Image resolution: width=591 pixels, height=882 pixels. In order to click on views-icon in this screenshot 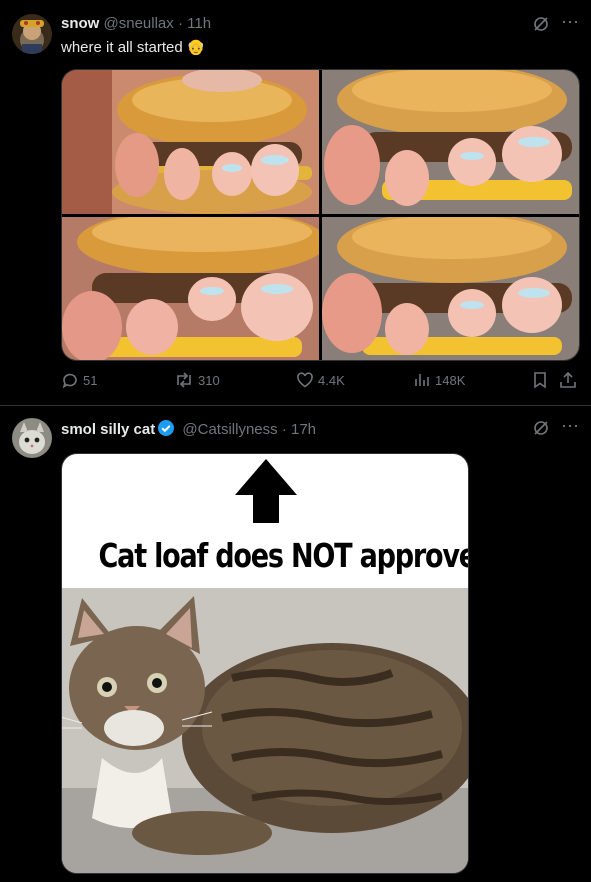, I will do `click(422, 380)`.